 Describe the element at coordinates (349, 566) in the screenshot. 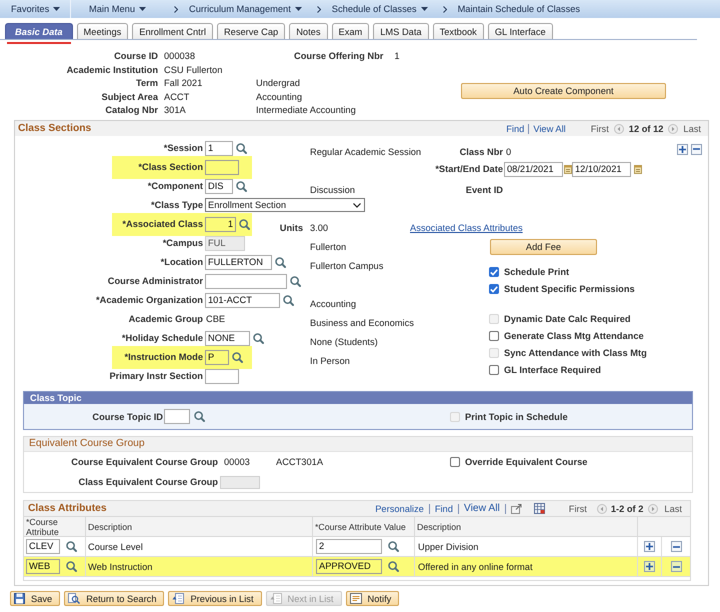

I see `attribute-value-input: APPROVED` at that location.